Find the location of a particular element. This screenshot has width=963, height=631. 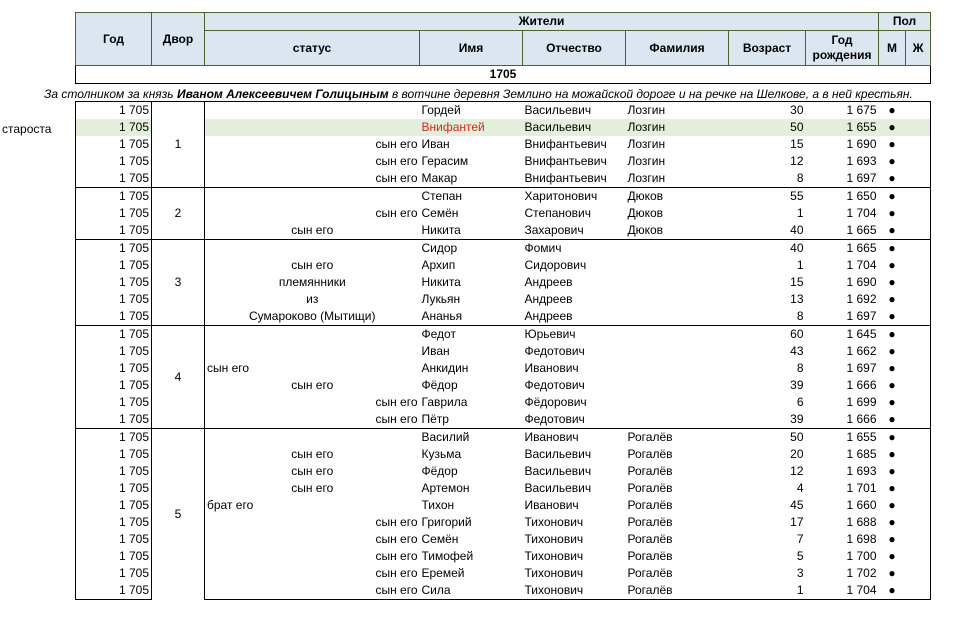

cell-birth-year: 1 662 is located at coordinates (861, 351).